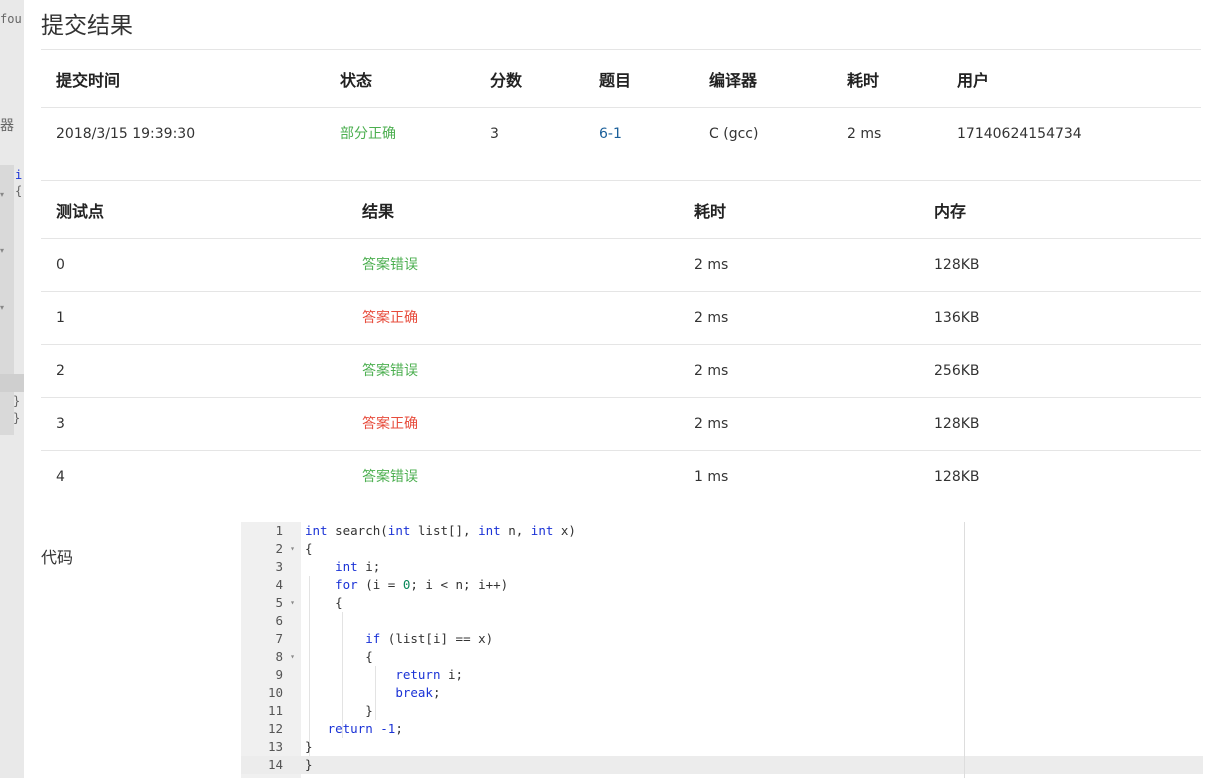 The image size is (1213, 778). What do you see at coordinates (621, 318) in the screenshot?
I see `table-row: 1 答案正确 2 ms 136KB` at bounding box center [621, 318].